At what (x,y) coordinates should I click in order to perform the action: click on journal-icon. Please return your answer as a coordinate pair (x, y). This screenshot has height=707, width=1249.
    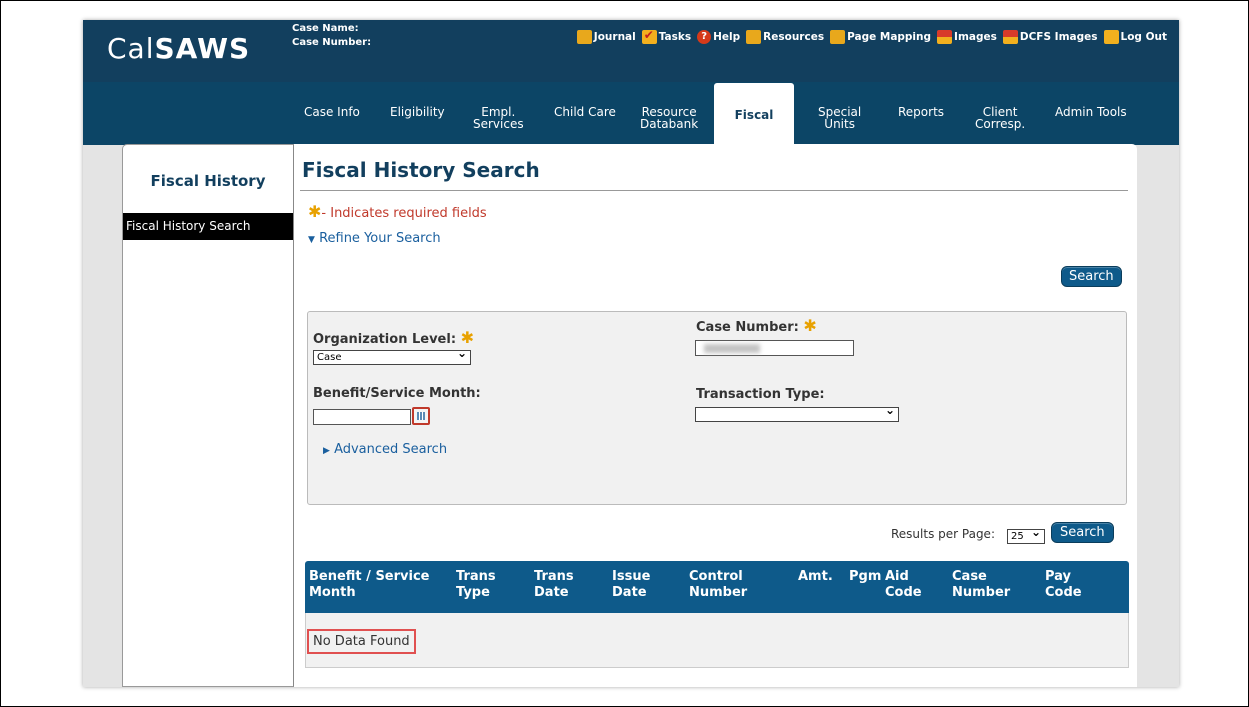
    Looking at the image, I should click on (584, 37).